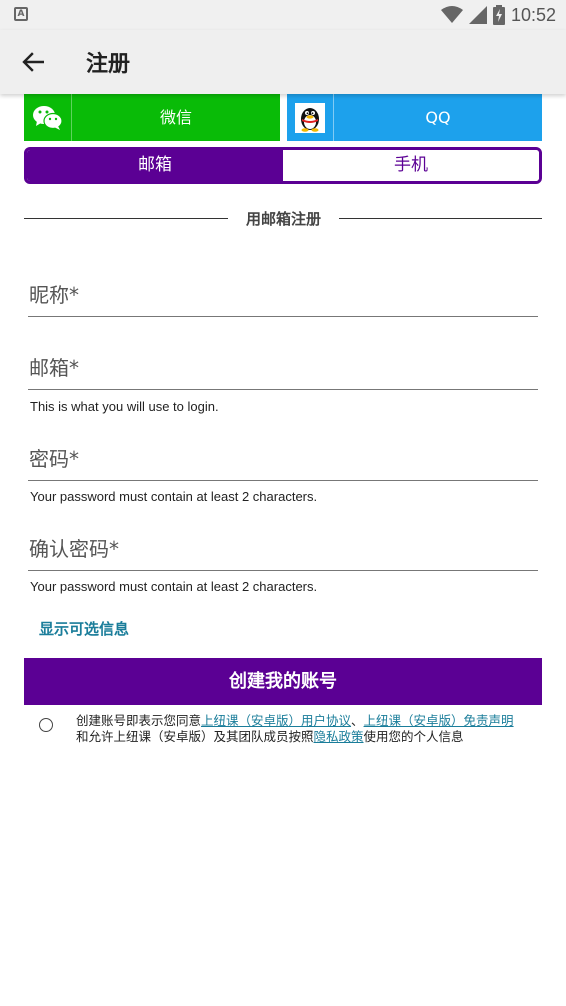  I want to click on battery-charging-icon, so click(498, 15).